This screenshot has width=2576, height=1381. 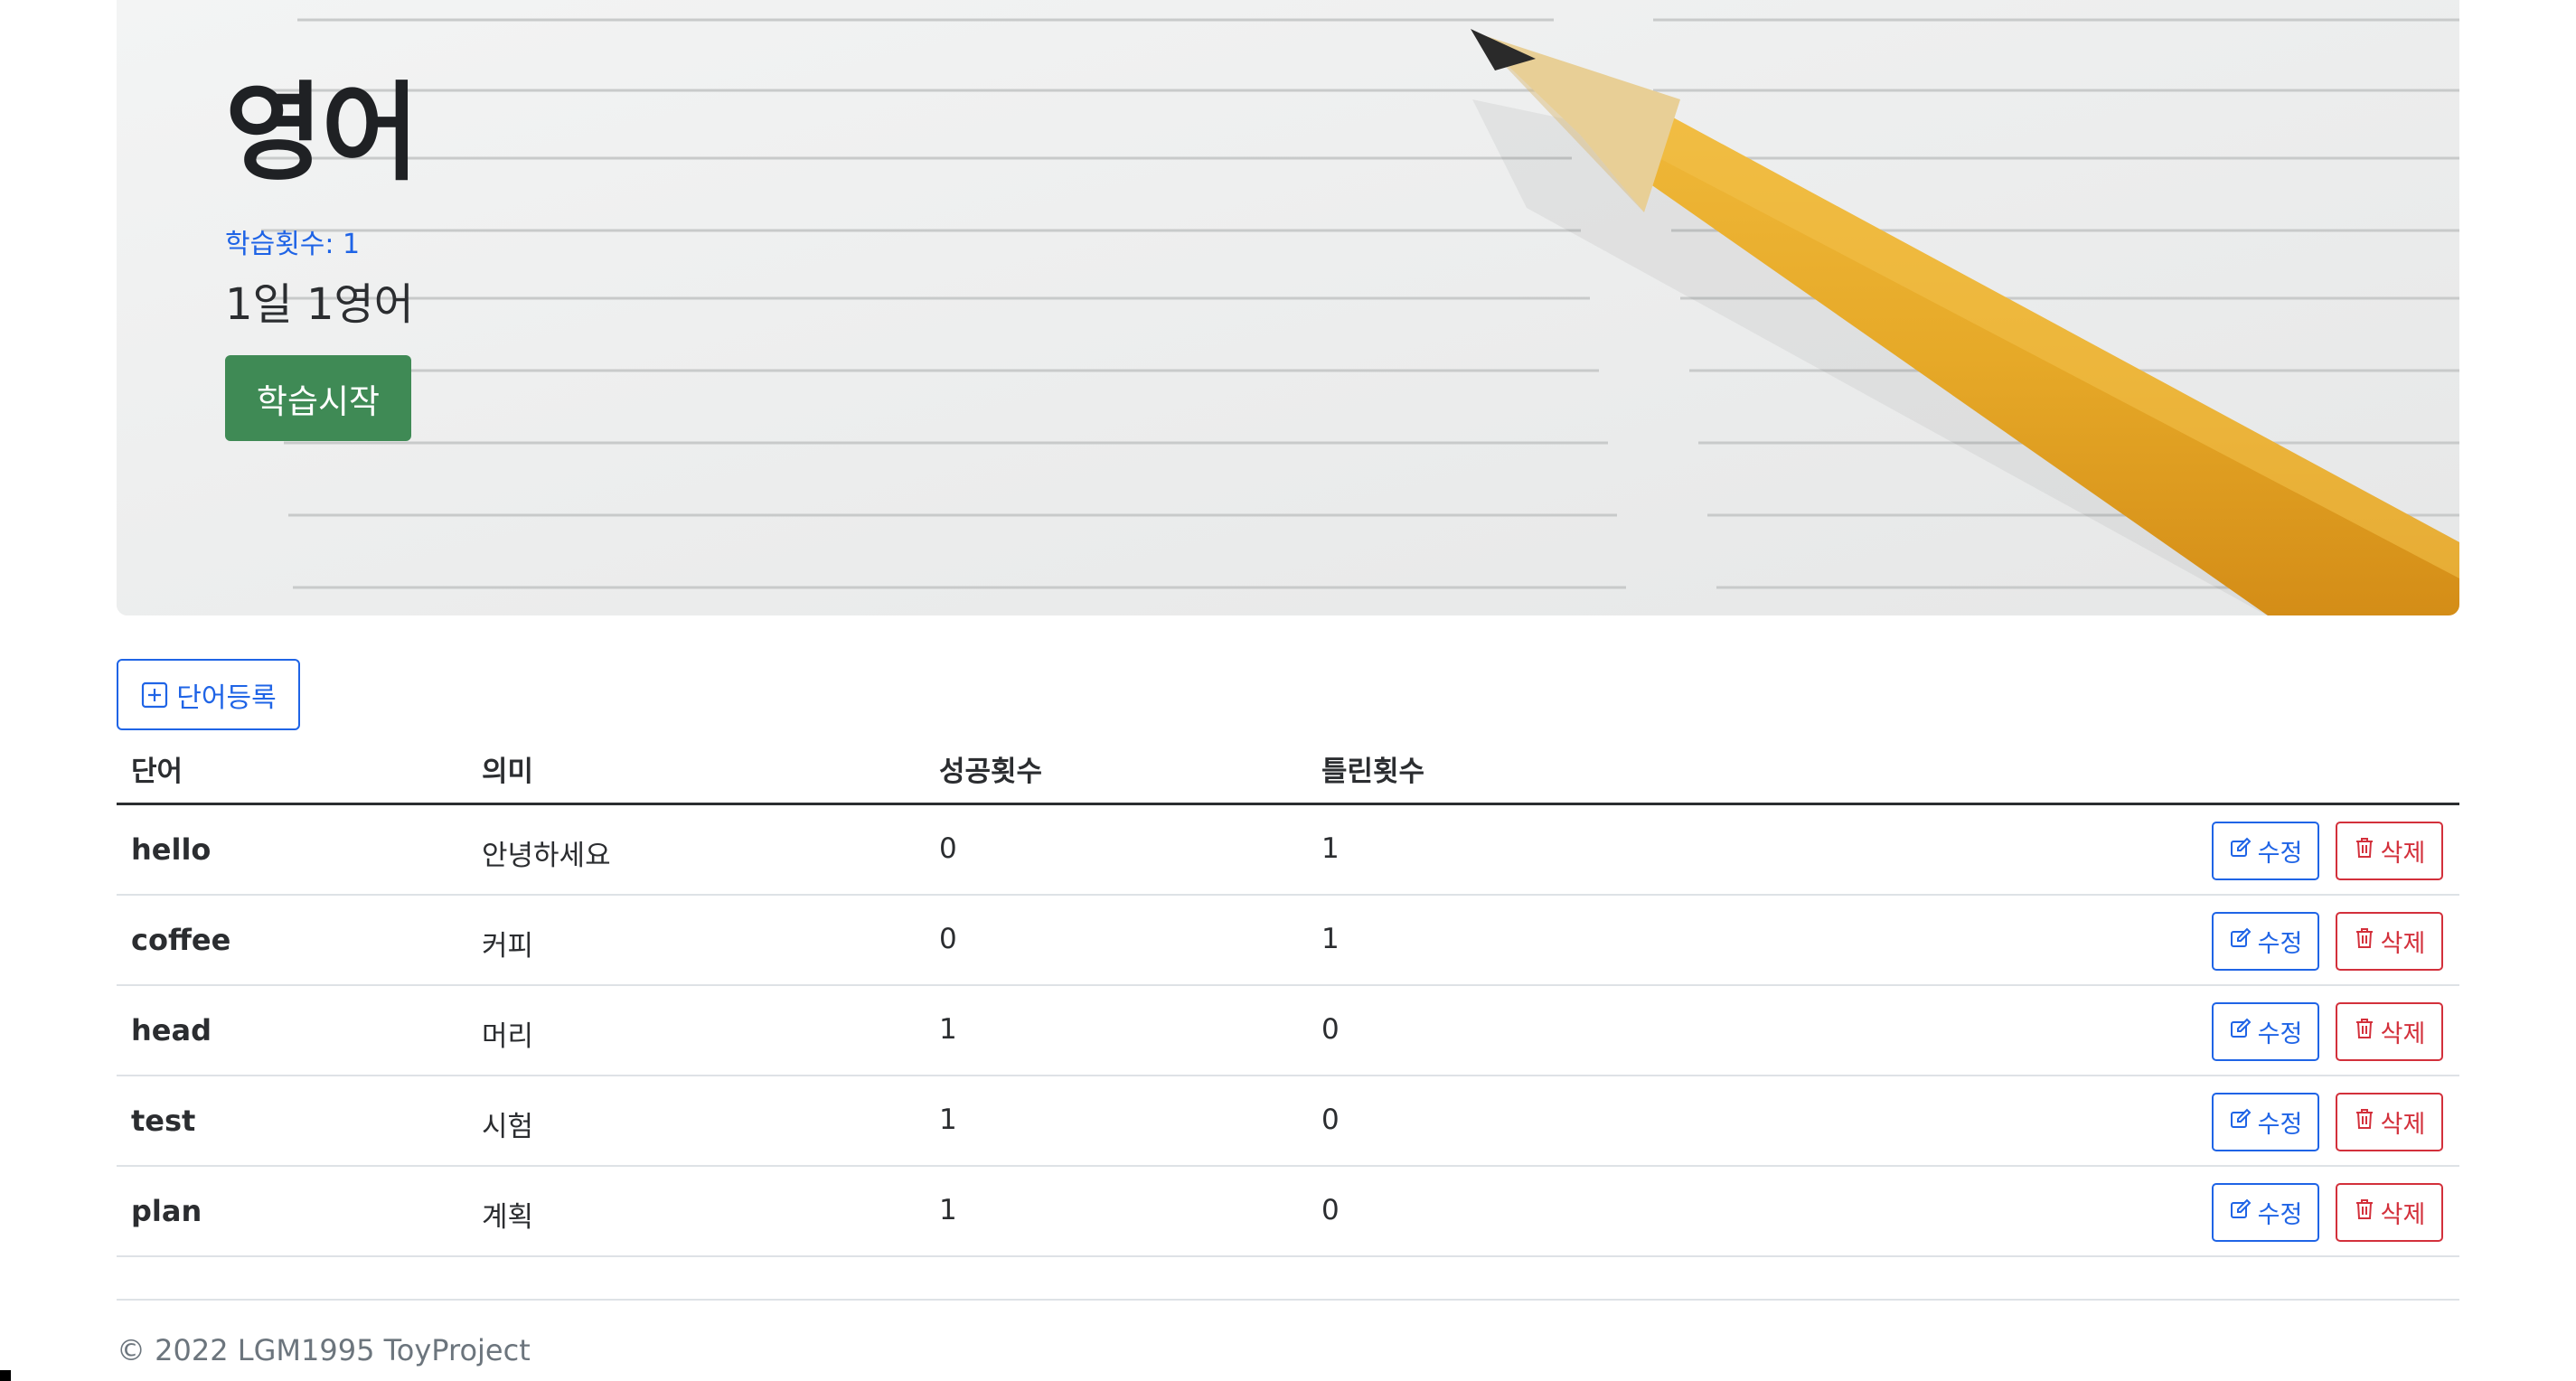 I want to click on window-corner, so click(x=6, y=1375).